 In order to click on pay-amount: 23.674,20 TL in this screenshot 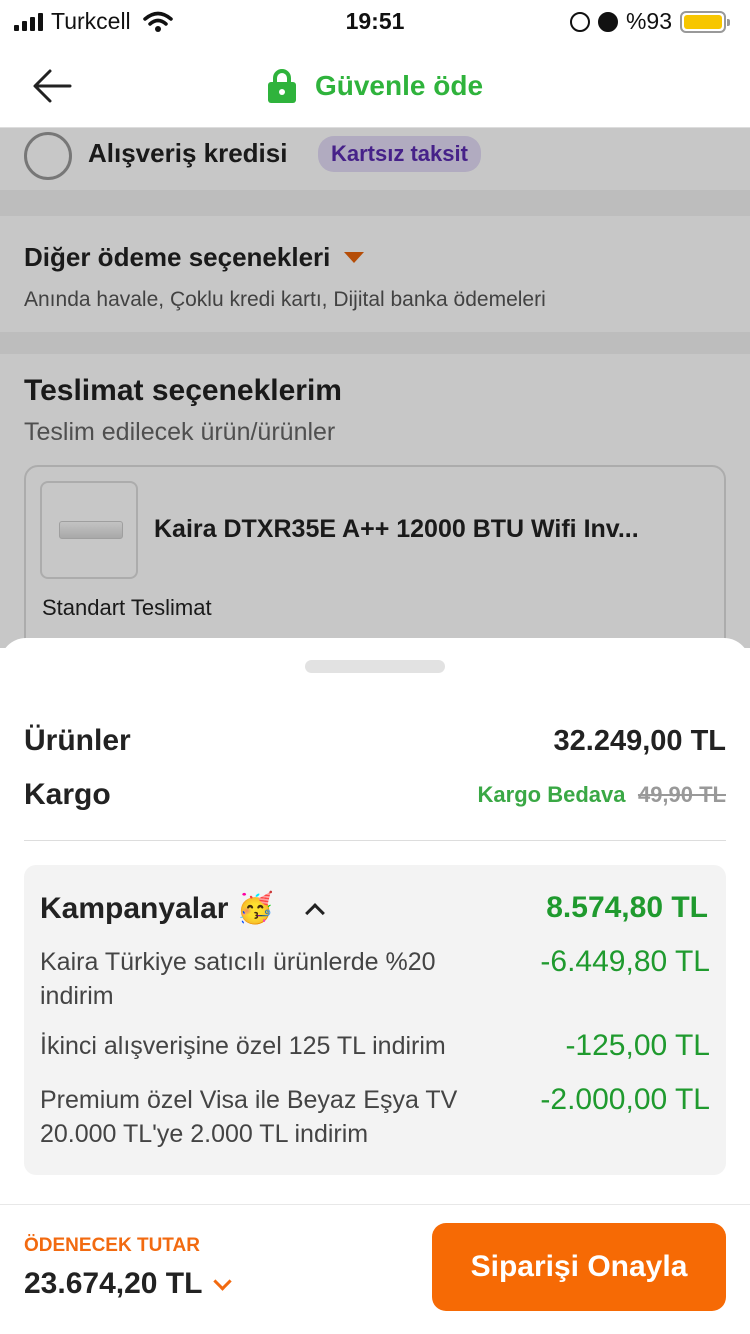, I will do `click(113, 1283)`.